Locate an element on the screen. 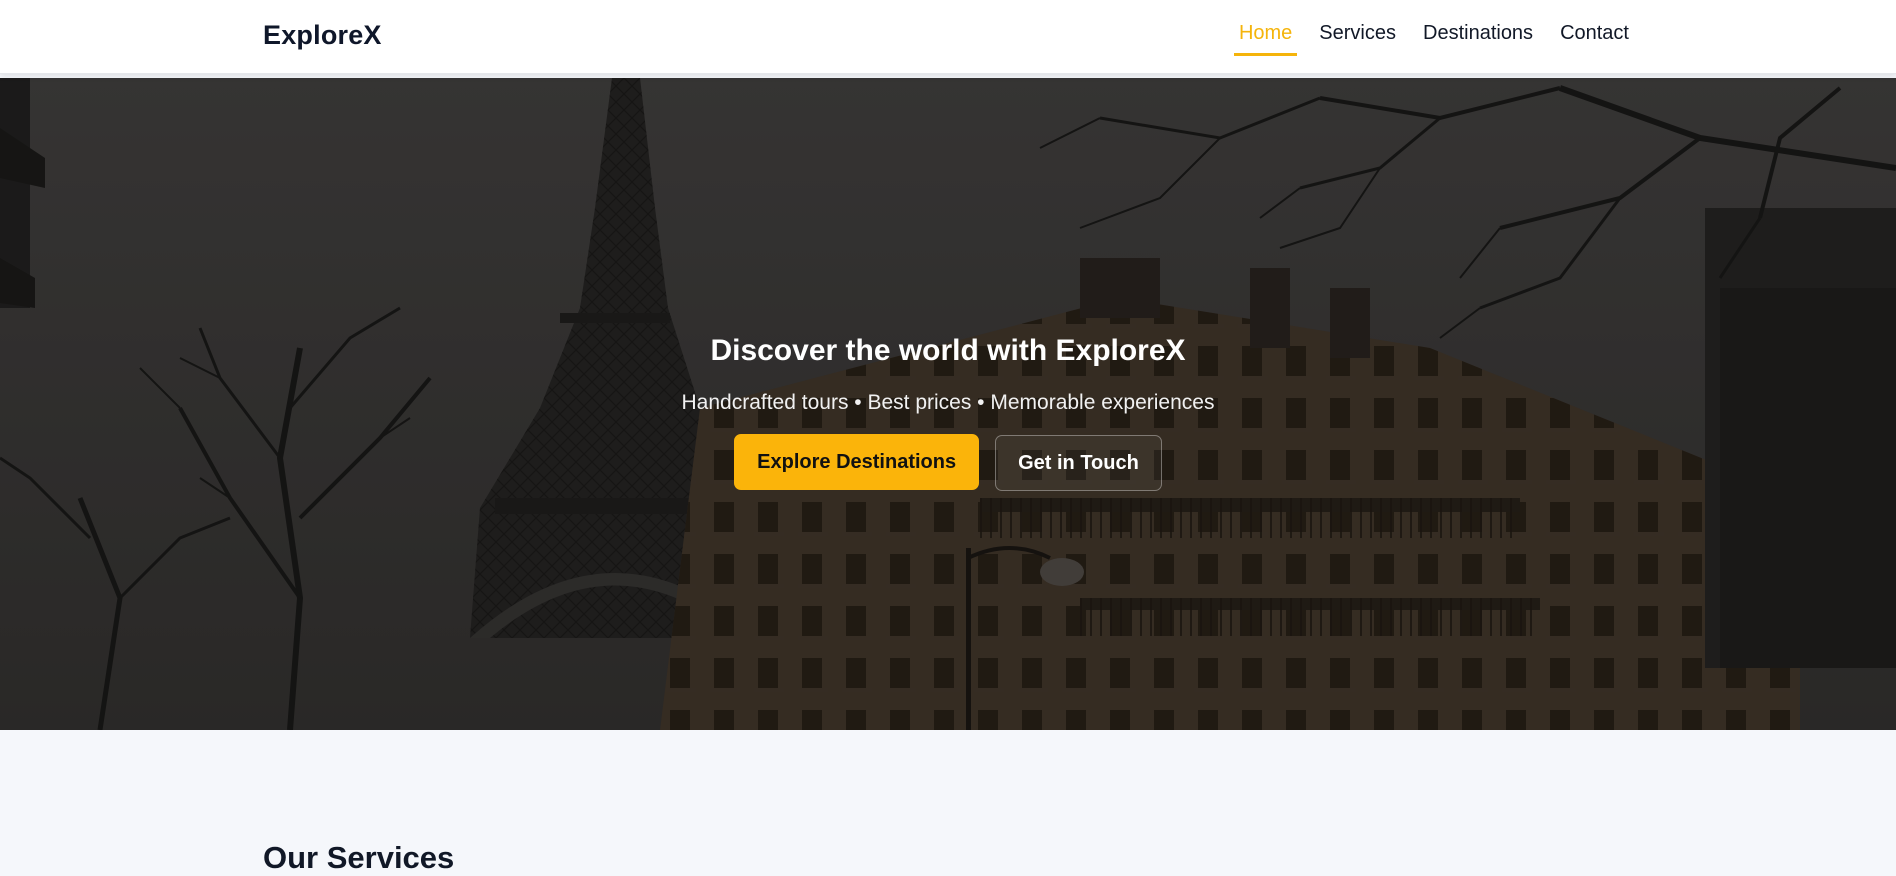 This screenshot has height=876, width=1896. hero-actions: Explore Destinations Get in Touch is located at coordinates (948, 462).